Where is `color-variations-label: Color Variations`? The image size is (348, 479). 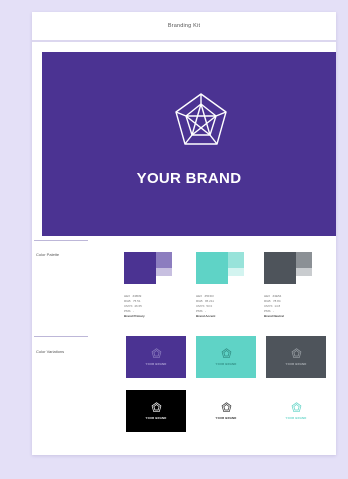 color-variations-label: Color Variations is located at coordinates (50, 351).